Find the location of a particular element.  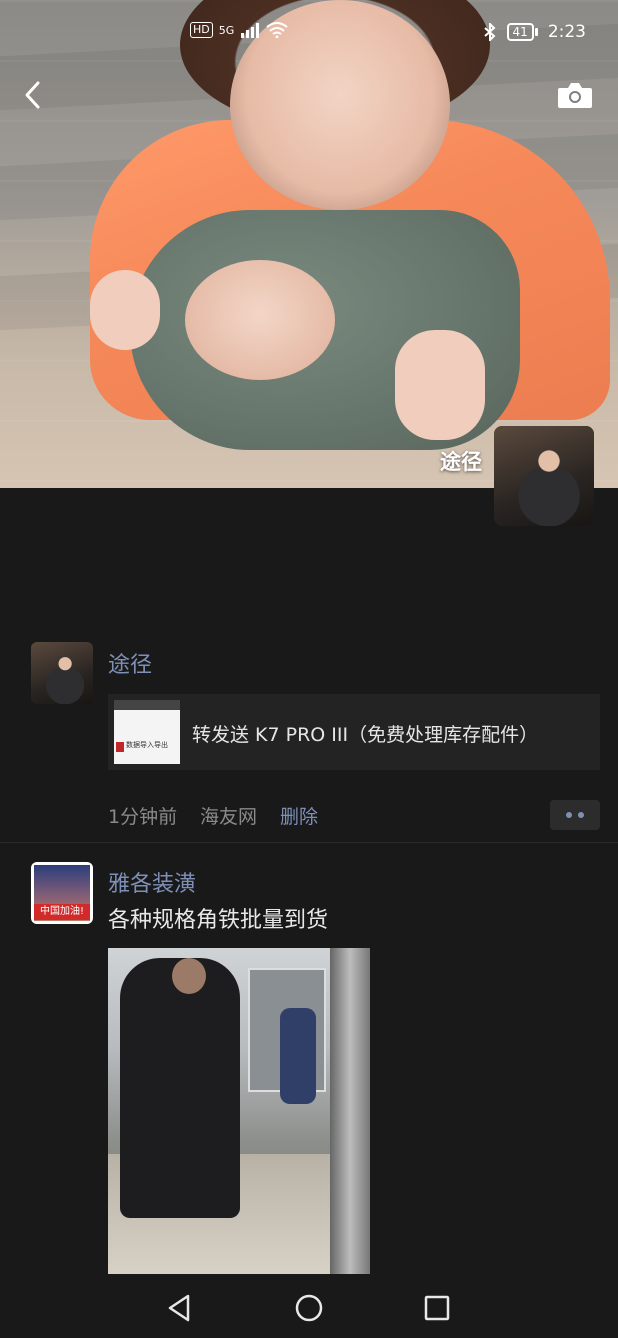

system-nav-bar is located at coordinates (309, 1309).